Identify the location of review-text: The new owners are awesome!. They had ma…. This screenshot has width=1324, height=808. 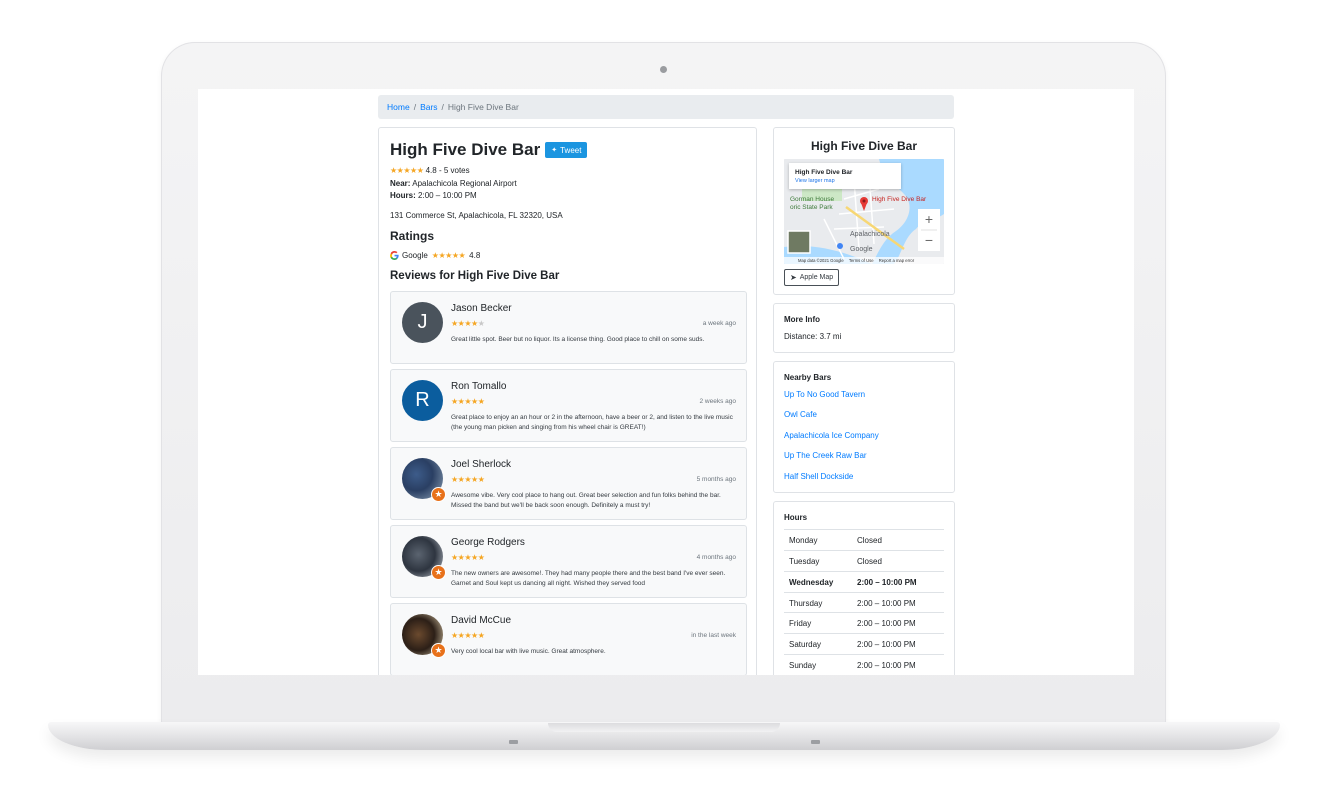
(588, 578).